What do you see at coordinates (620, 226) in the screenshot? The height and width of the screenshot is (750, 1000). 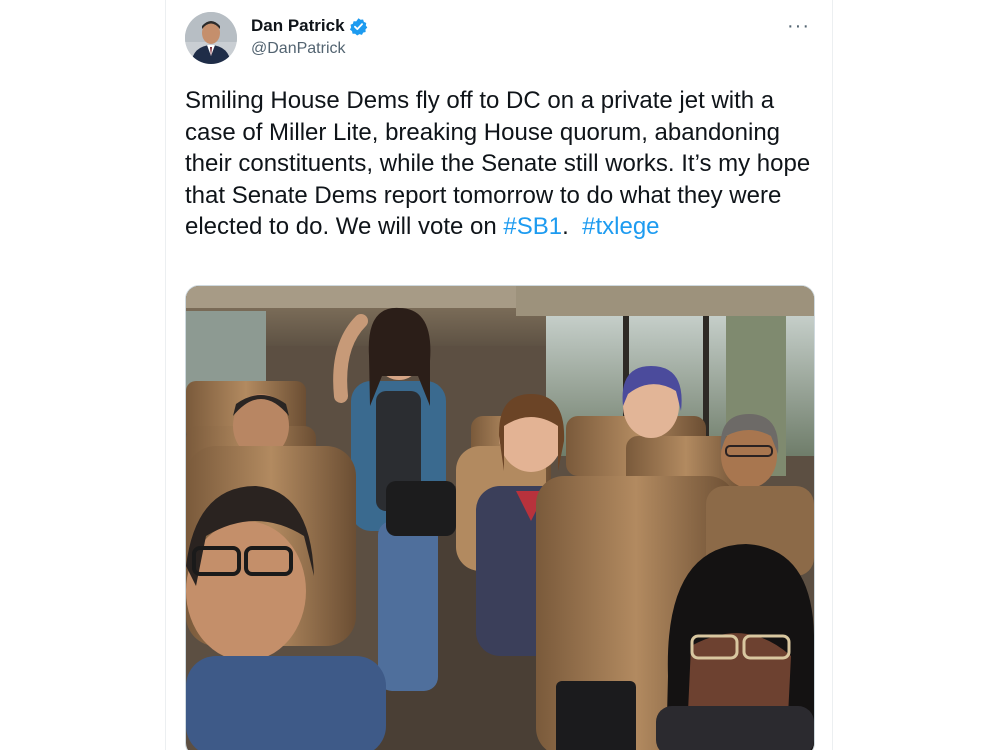 I see `hashtag-link-txlege: #txlege` at bounding box center [620, 226].